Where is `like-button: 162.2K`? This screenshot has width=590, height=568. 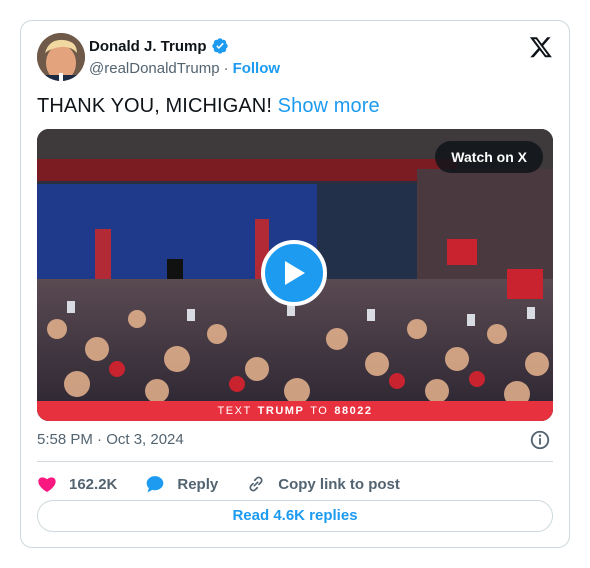 like-button: 162.2K is located at coordinates (77, 484).